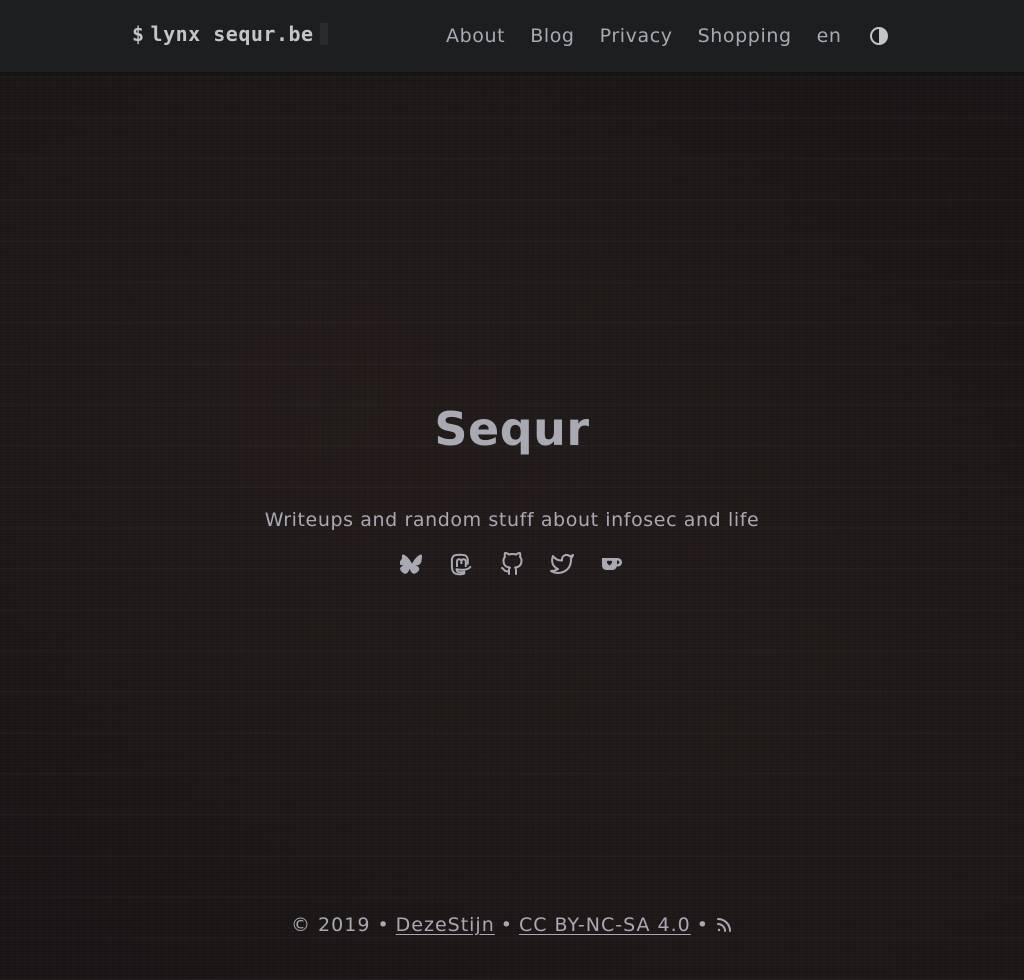 This screenshot has width=1024, height=980. What do you see at coordinates (323, 34) in the screenshot?
I see `logo-cursor` at bounding box center [323, 34].